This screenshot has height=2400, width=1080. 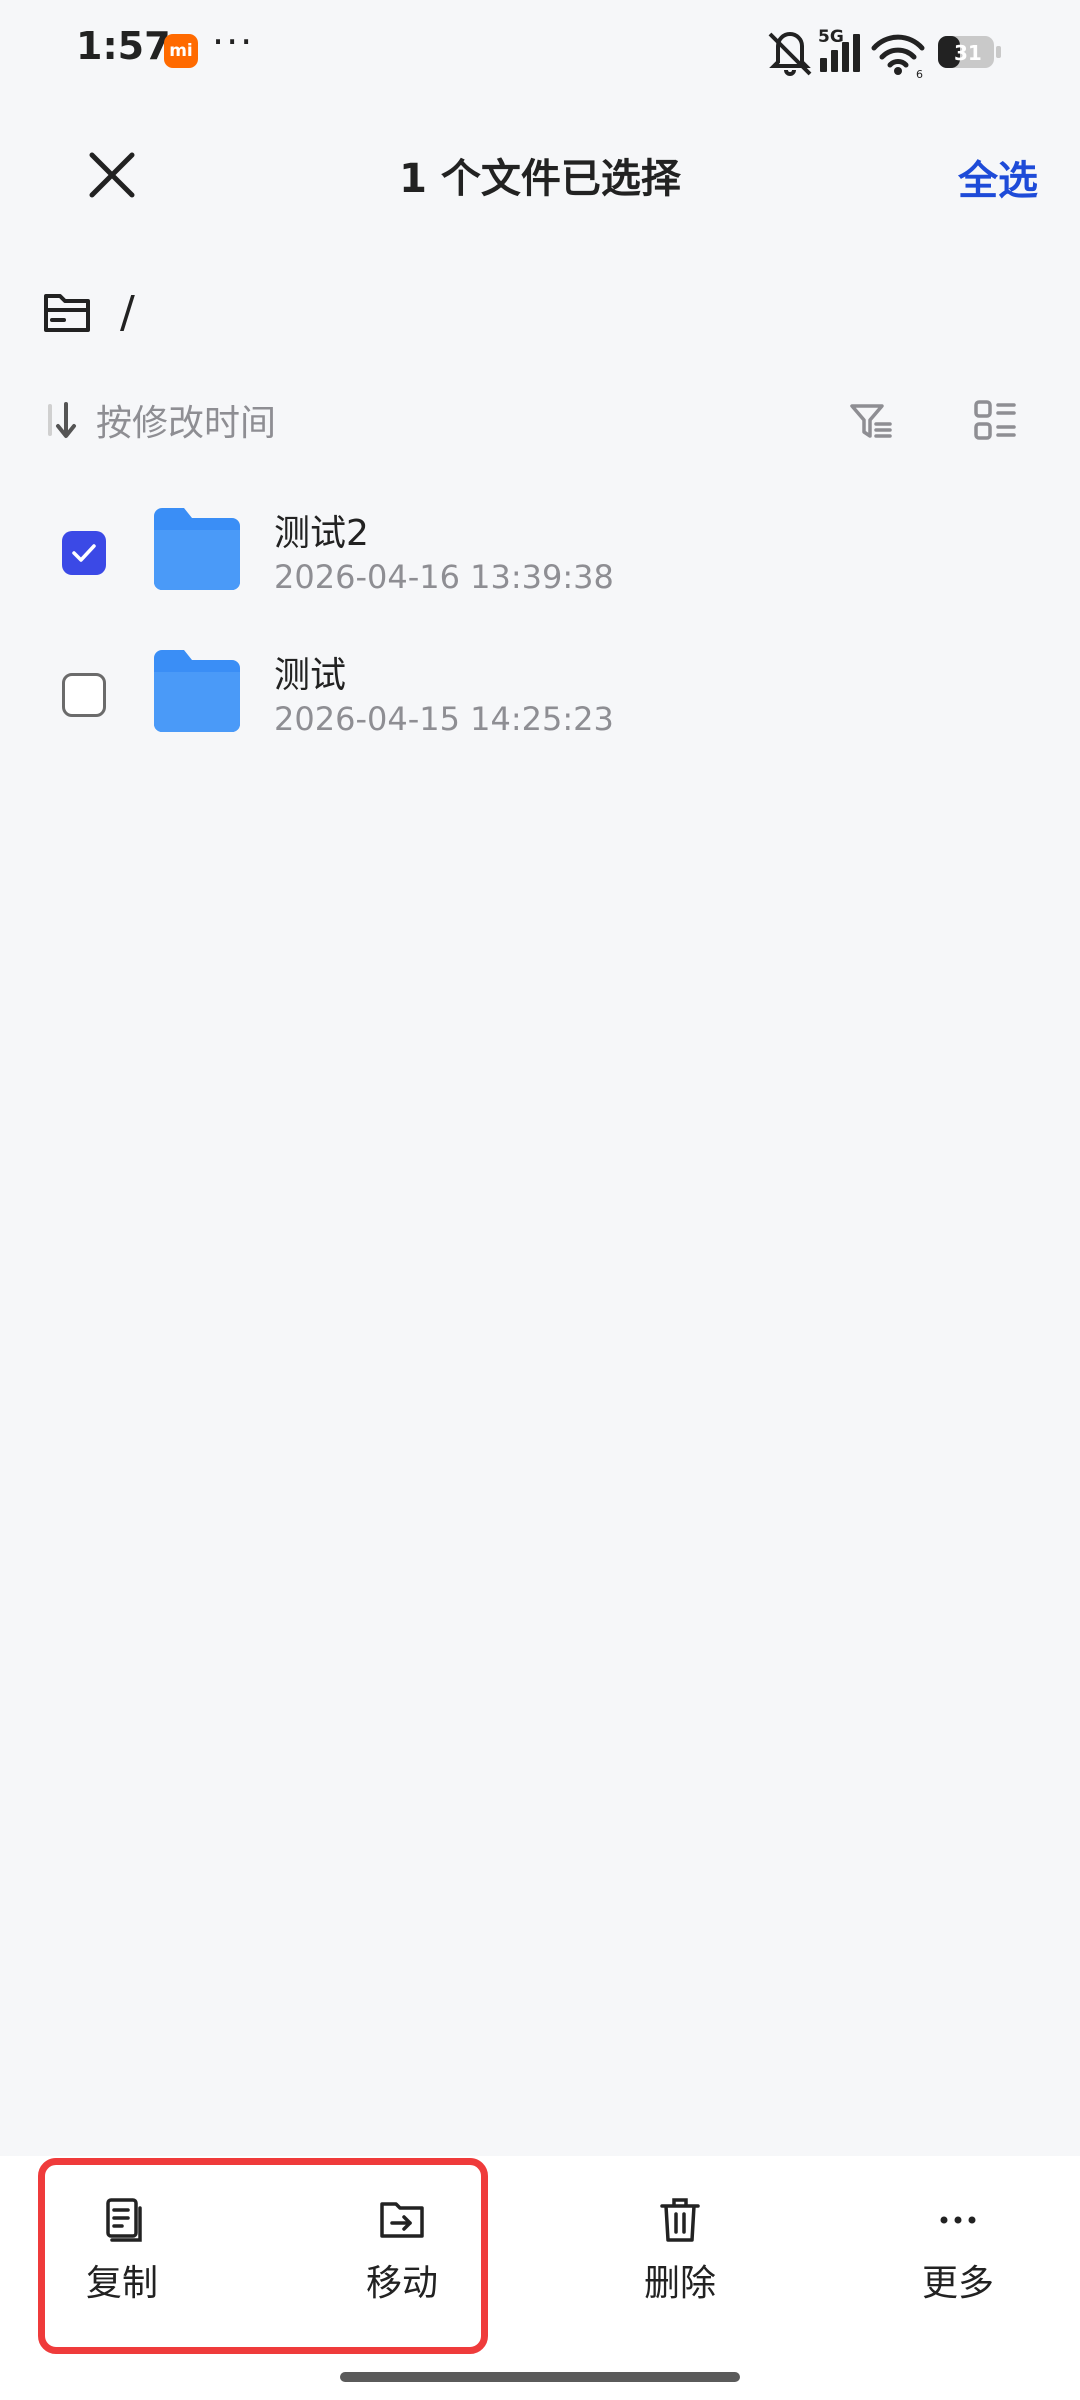 I want to click on delete-label: 删除, so click(x=679, y=2283).